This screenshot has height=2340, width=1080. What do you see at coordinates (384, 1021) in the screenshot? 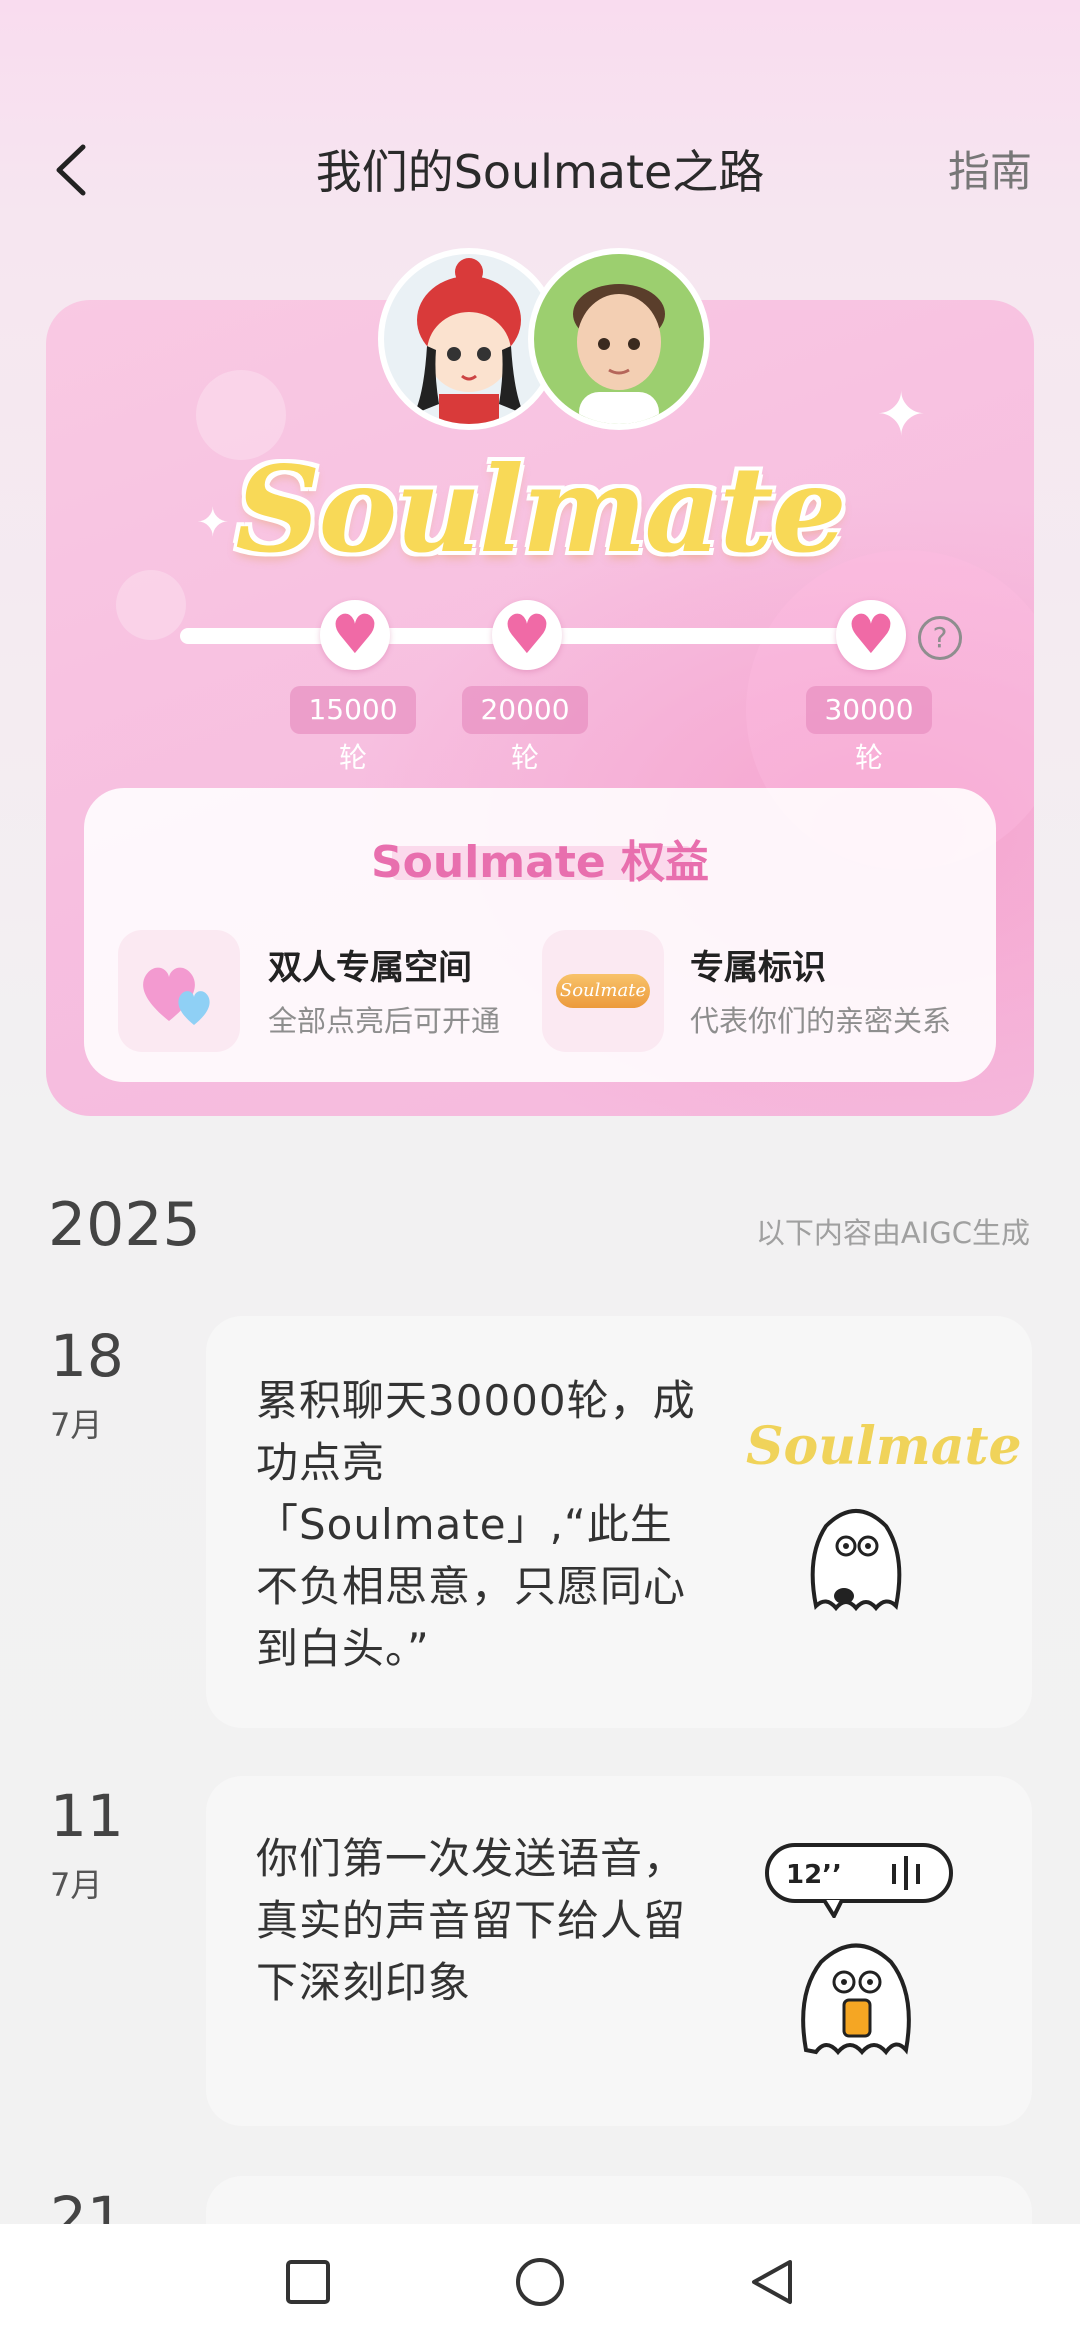
I see `benefit-desc: 全部点亮后可开通` at bounding box center [384, 1021].